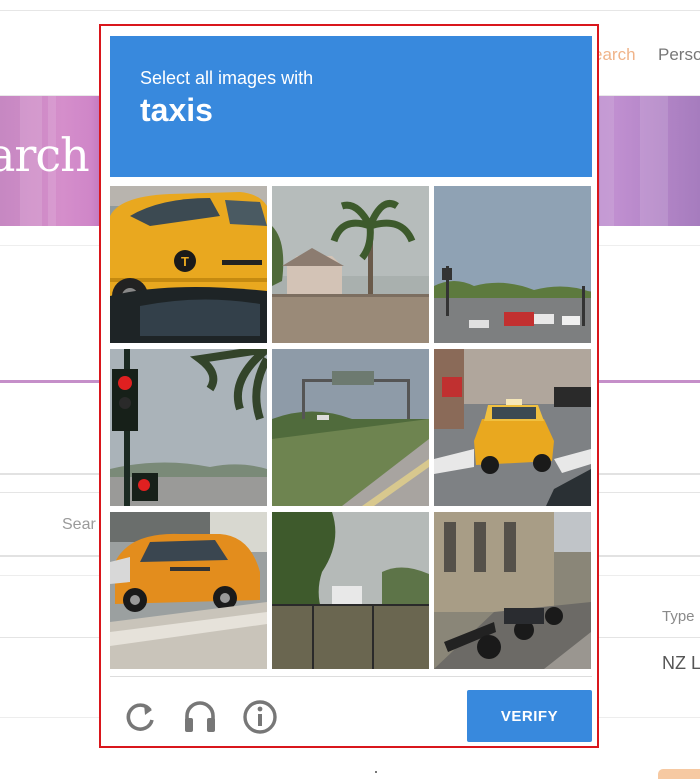 The image size is (700, 779). Describe the element at coordinates (79, 524) in the screenshot. I see `background-search-placeholder: Sear` at that location.